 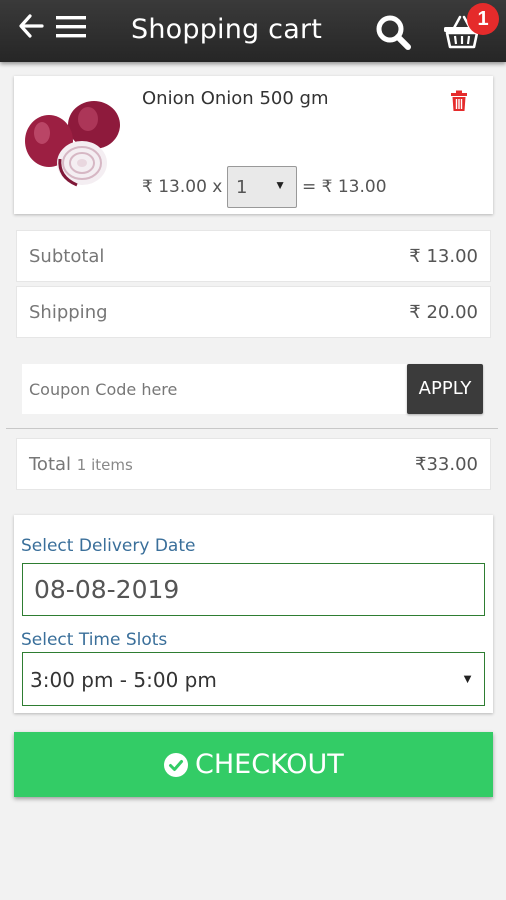 I want to click on total-label: Total 1 items, so click(x=81, y=464).